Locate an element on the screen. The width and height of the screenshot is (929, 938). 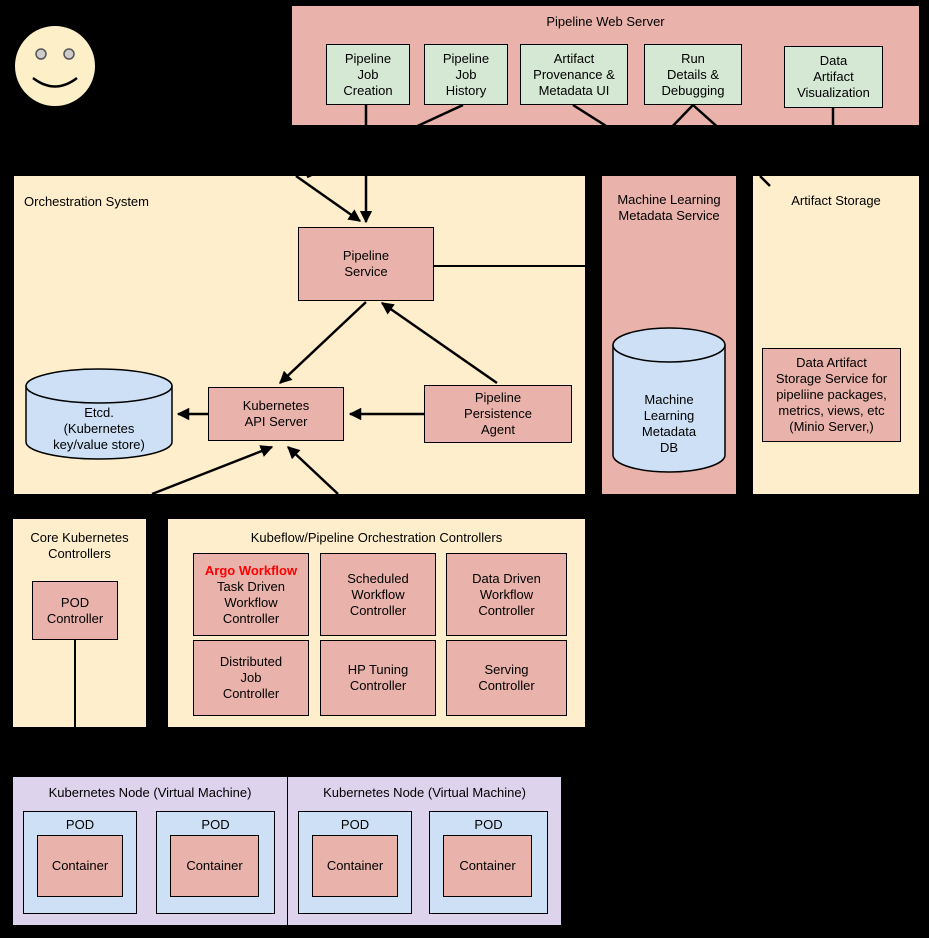
web-component-data-artifact-visualization: Data Artifact Visualization is located at coordinates (833, 77).